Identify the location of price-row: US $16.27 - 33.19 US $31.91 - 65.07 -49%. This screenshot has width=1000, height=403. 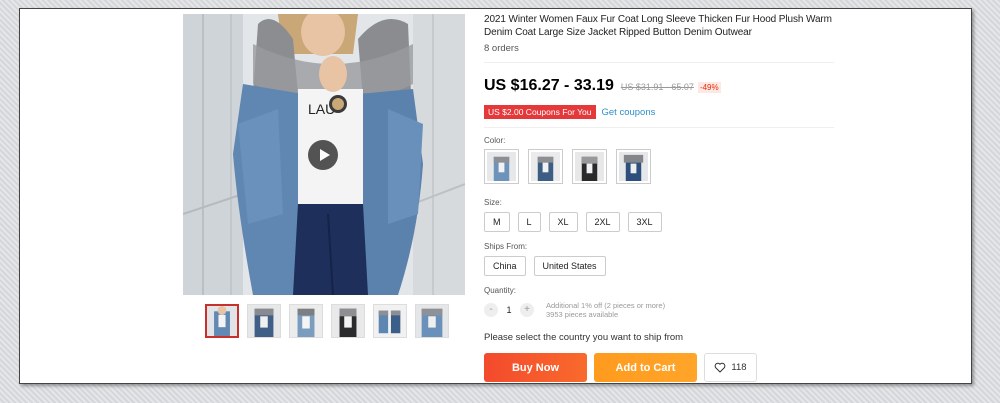
(659, 86).